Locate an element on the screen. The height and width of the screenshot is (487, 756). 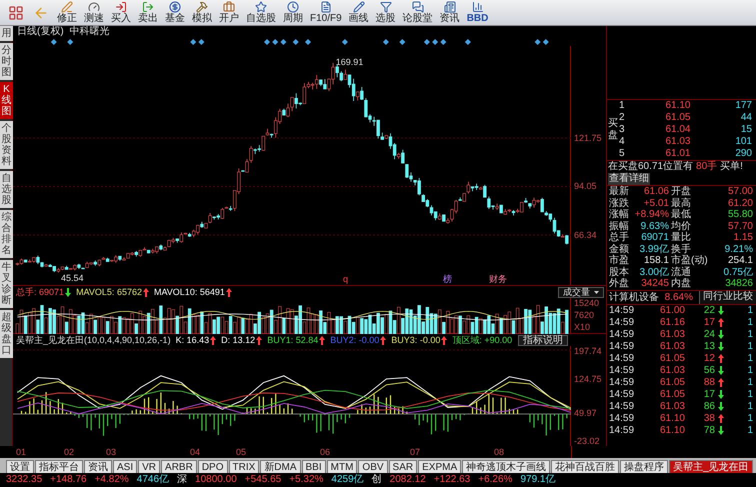
toolbar-button: 买入 is located at coordinates (121, 12).